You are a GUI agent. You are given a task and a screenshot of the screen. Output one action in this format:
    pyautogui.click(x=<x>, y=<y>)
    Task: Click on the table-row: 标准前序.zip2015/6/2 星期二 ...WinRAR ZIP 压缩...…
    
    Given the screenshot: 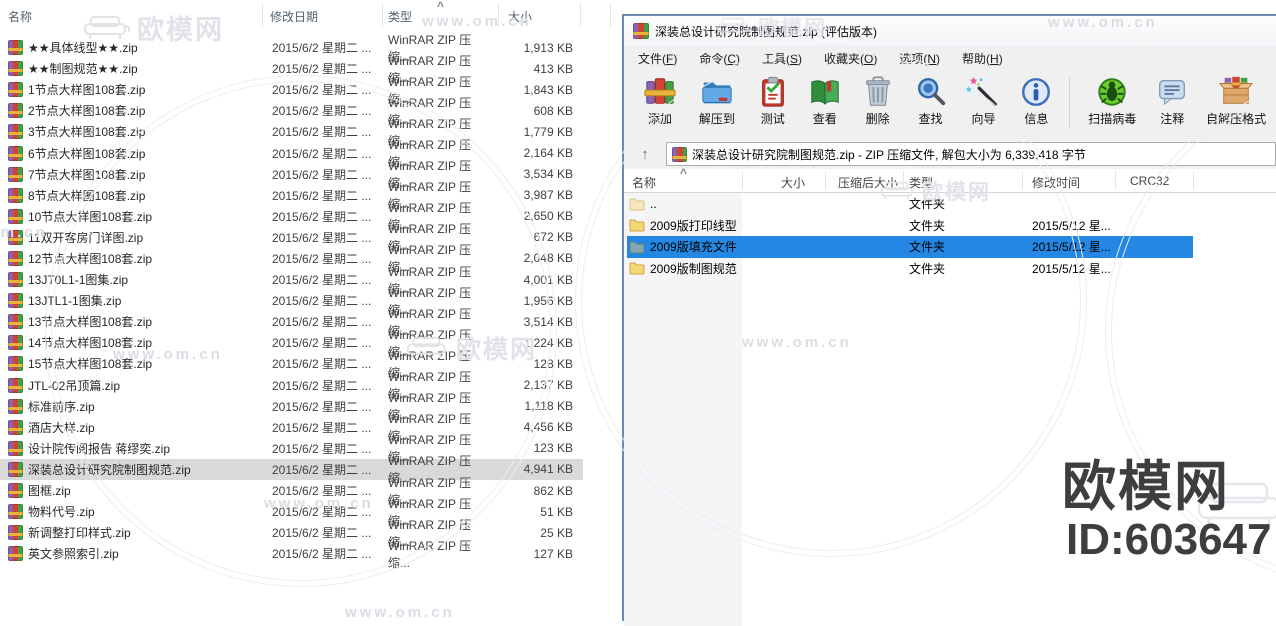 What is the action you would take?
    pyautogui.click(x=310, y=406)
    